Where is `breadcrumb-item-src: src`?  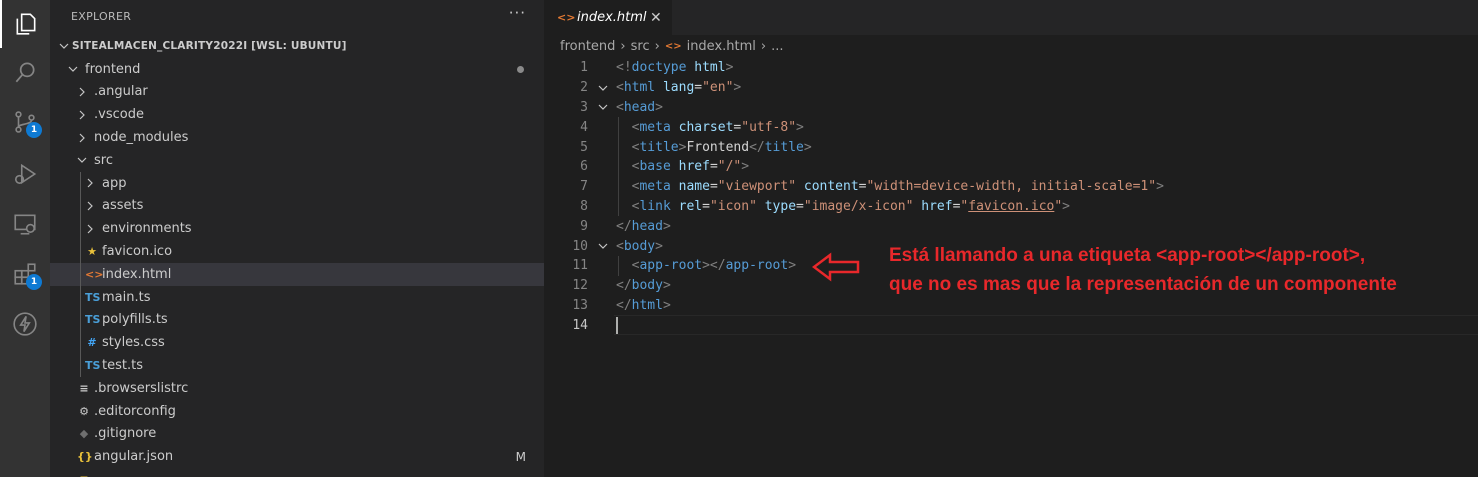 breadcrumb-item-src: src is located at coordinates (640, 46).